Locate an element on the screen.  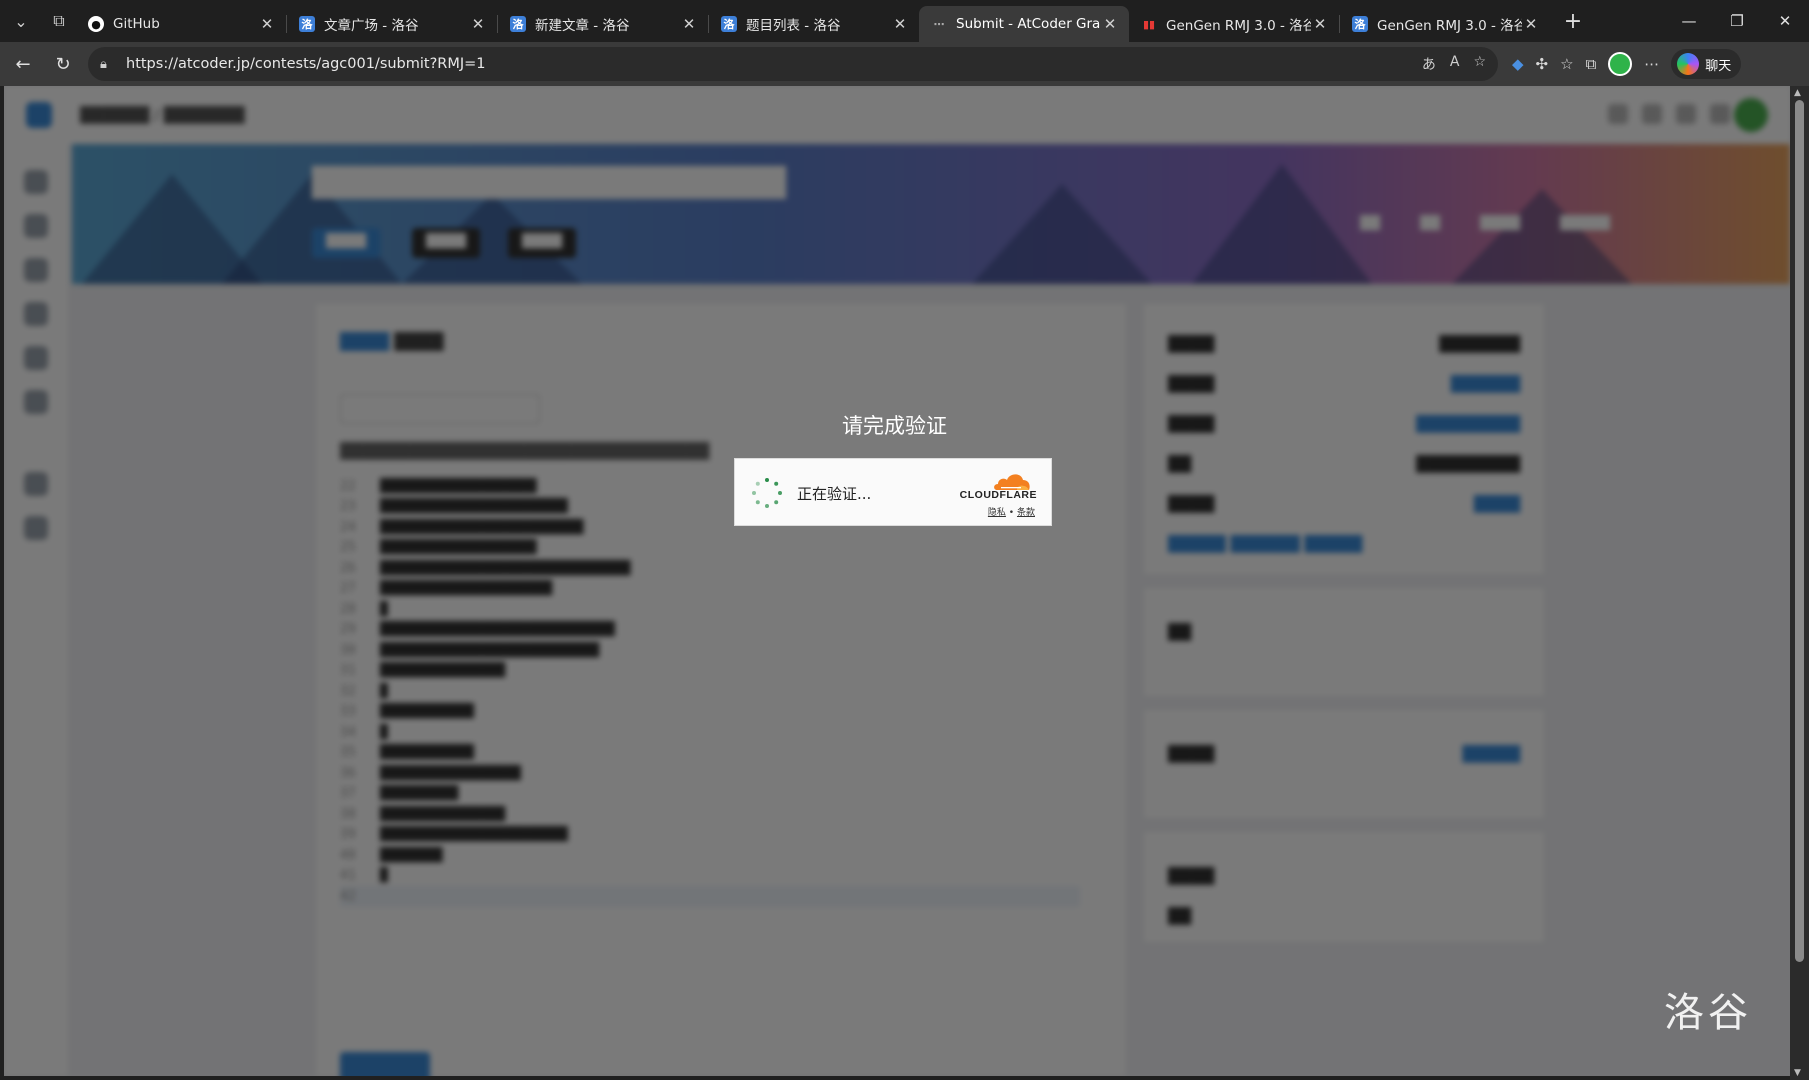
luogu-watermark: 洛谷 is located at coordinates (1708, 1013).